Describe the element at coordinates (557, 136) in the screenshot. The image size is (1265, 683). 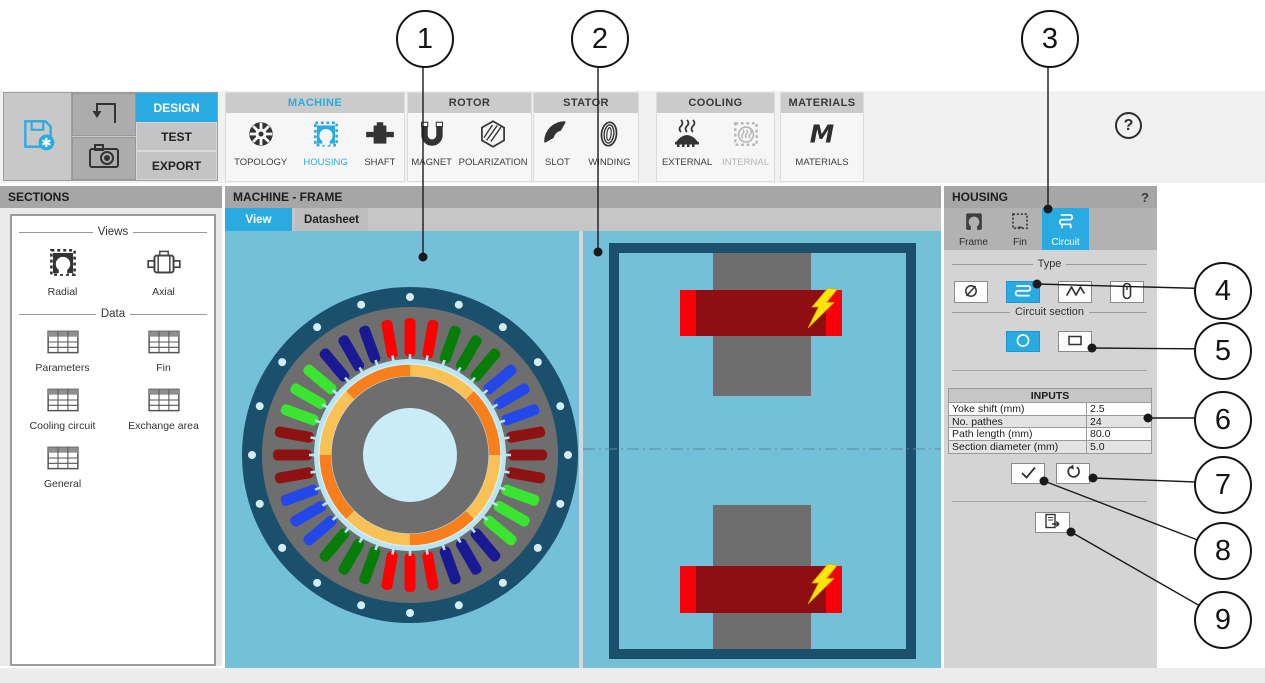
I see `slot-icon` at that location.